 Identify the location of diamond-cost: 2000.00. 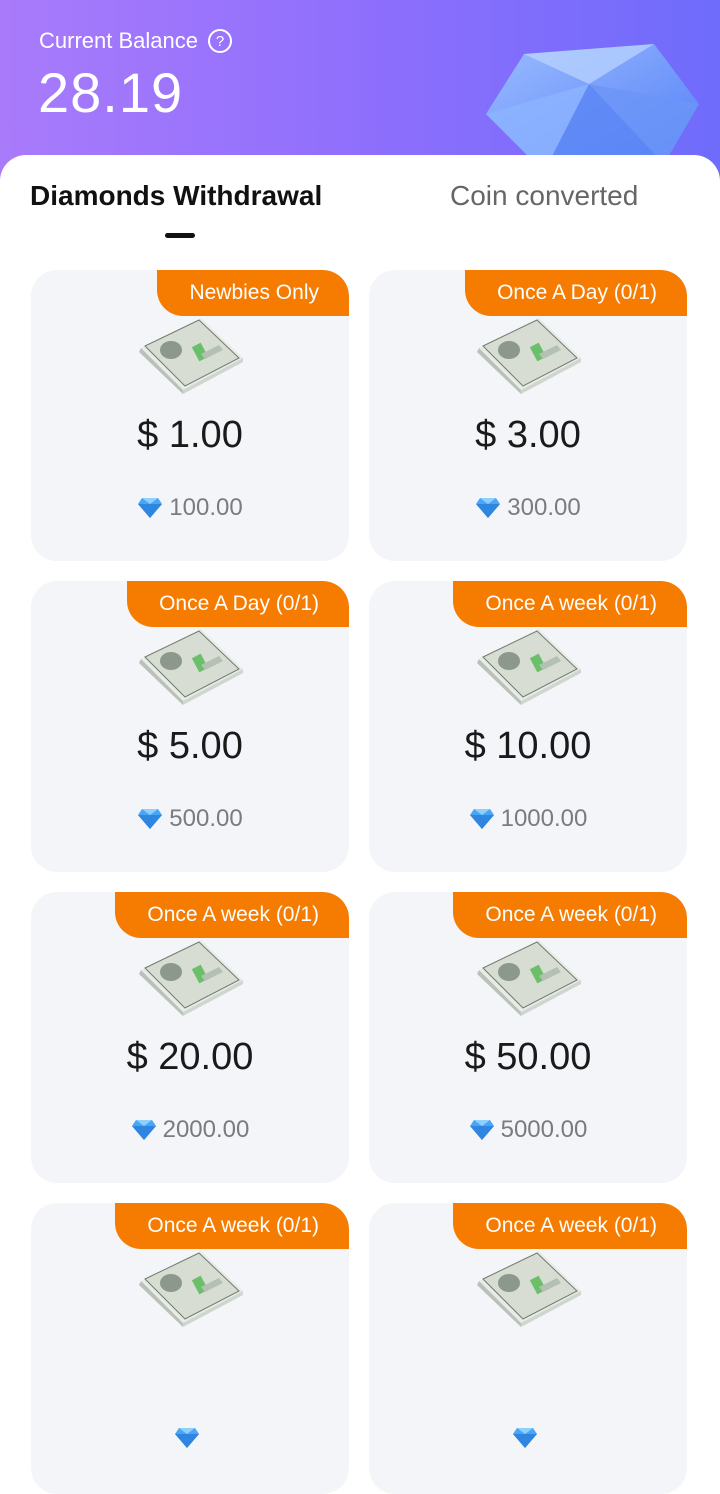
(206, 1129).